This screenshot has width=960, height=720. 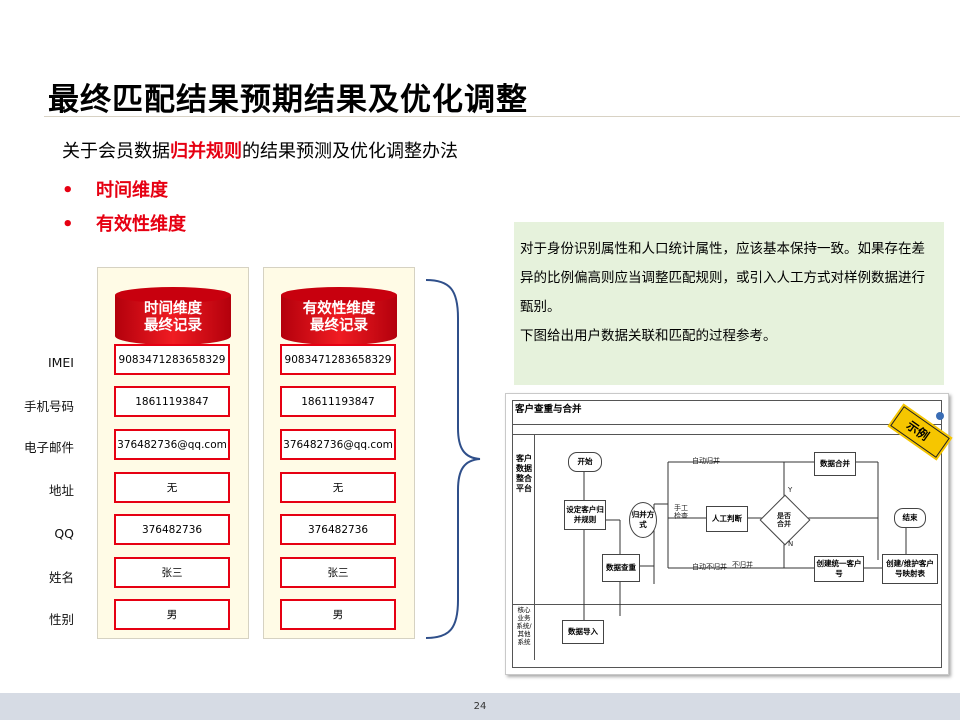 I want to click on row-label-address: 地址, so click(x=61, y=490).